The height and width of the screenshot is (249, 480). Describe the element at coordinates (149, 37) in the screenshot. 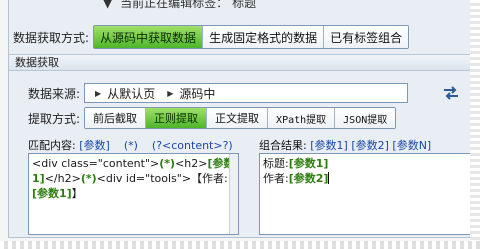

I see `fetch-mode-from-source-button: 从源码中获取数据` at that location.